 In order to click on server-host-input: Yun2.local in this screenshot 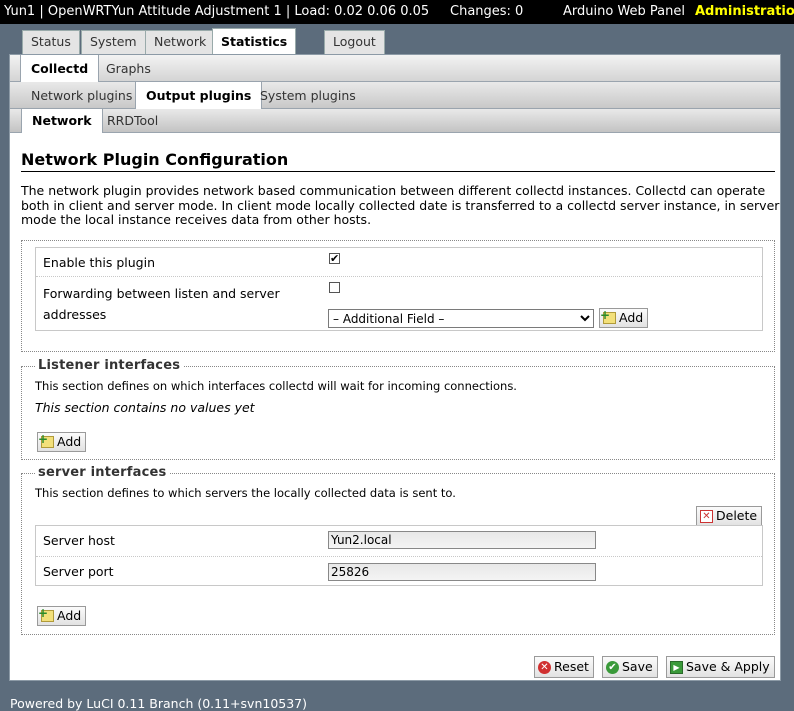, I will do `click(462, 540)`.